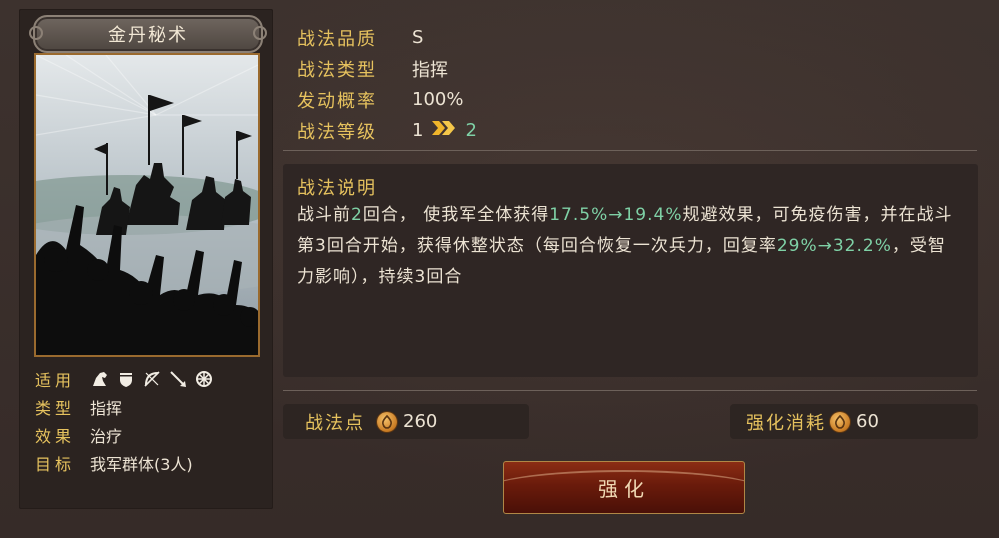 The height and width of the screenshot is (538, 999). Describe the element at coordinates (150, 407) in the screenshot. I see `prop-row-type: 类型 指挥` at that location.